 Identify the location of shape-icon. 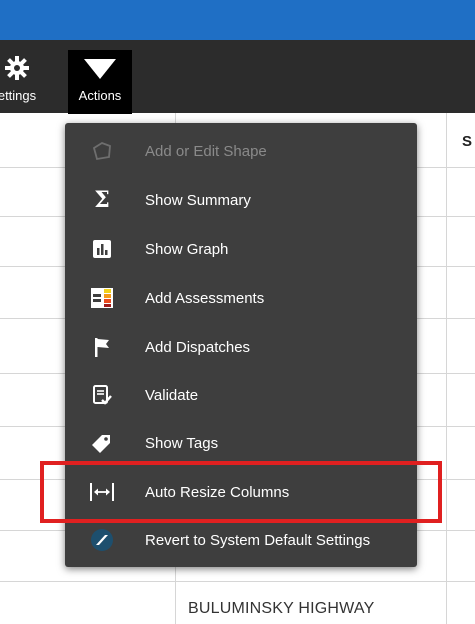
(102, 151).